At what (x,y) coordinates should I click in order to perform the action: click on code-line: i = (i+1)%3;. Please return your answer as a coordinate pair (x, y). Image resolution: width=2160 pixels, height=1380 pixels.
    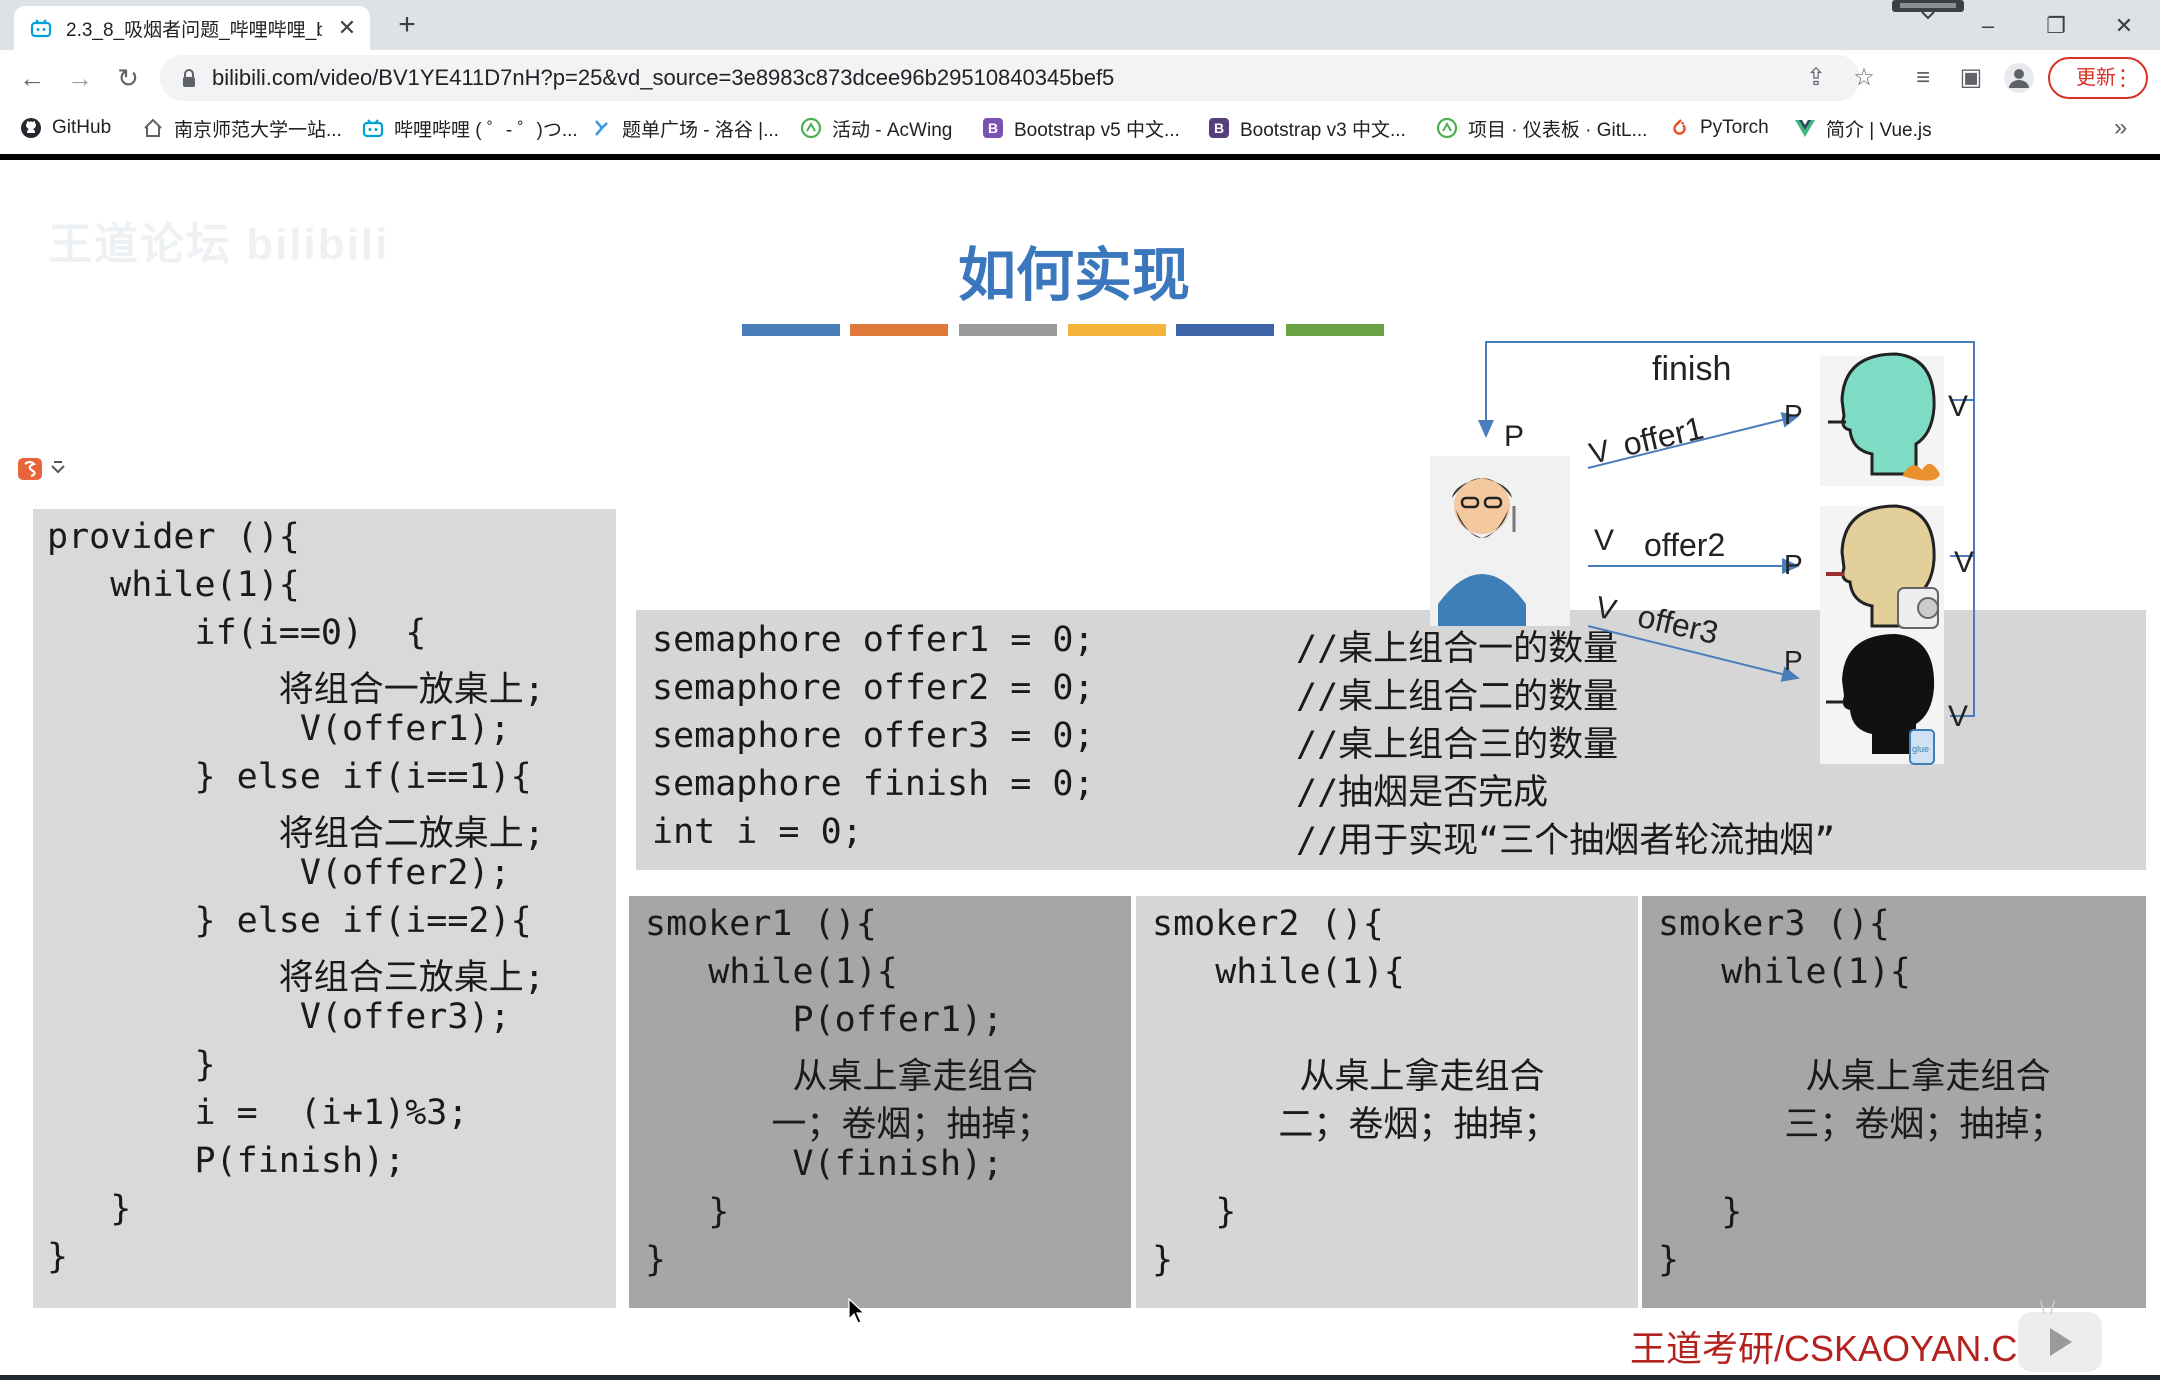
    Looking at the image, I should click on (258, 1113).